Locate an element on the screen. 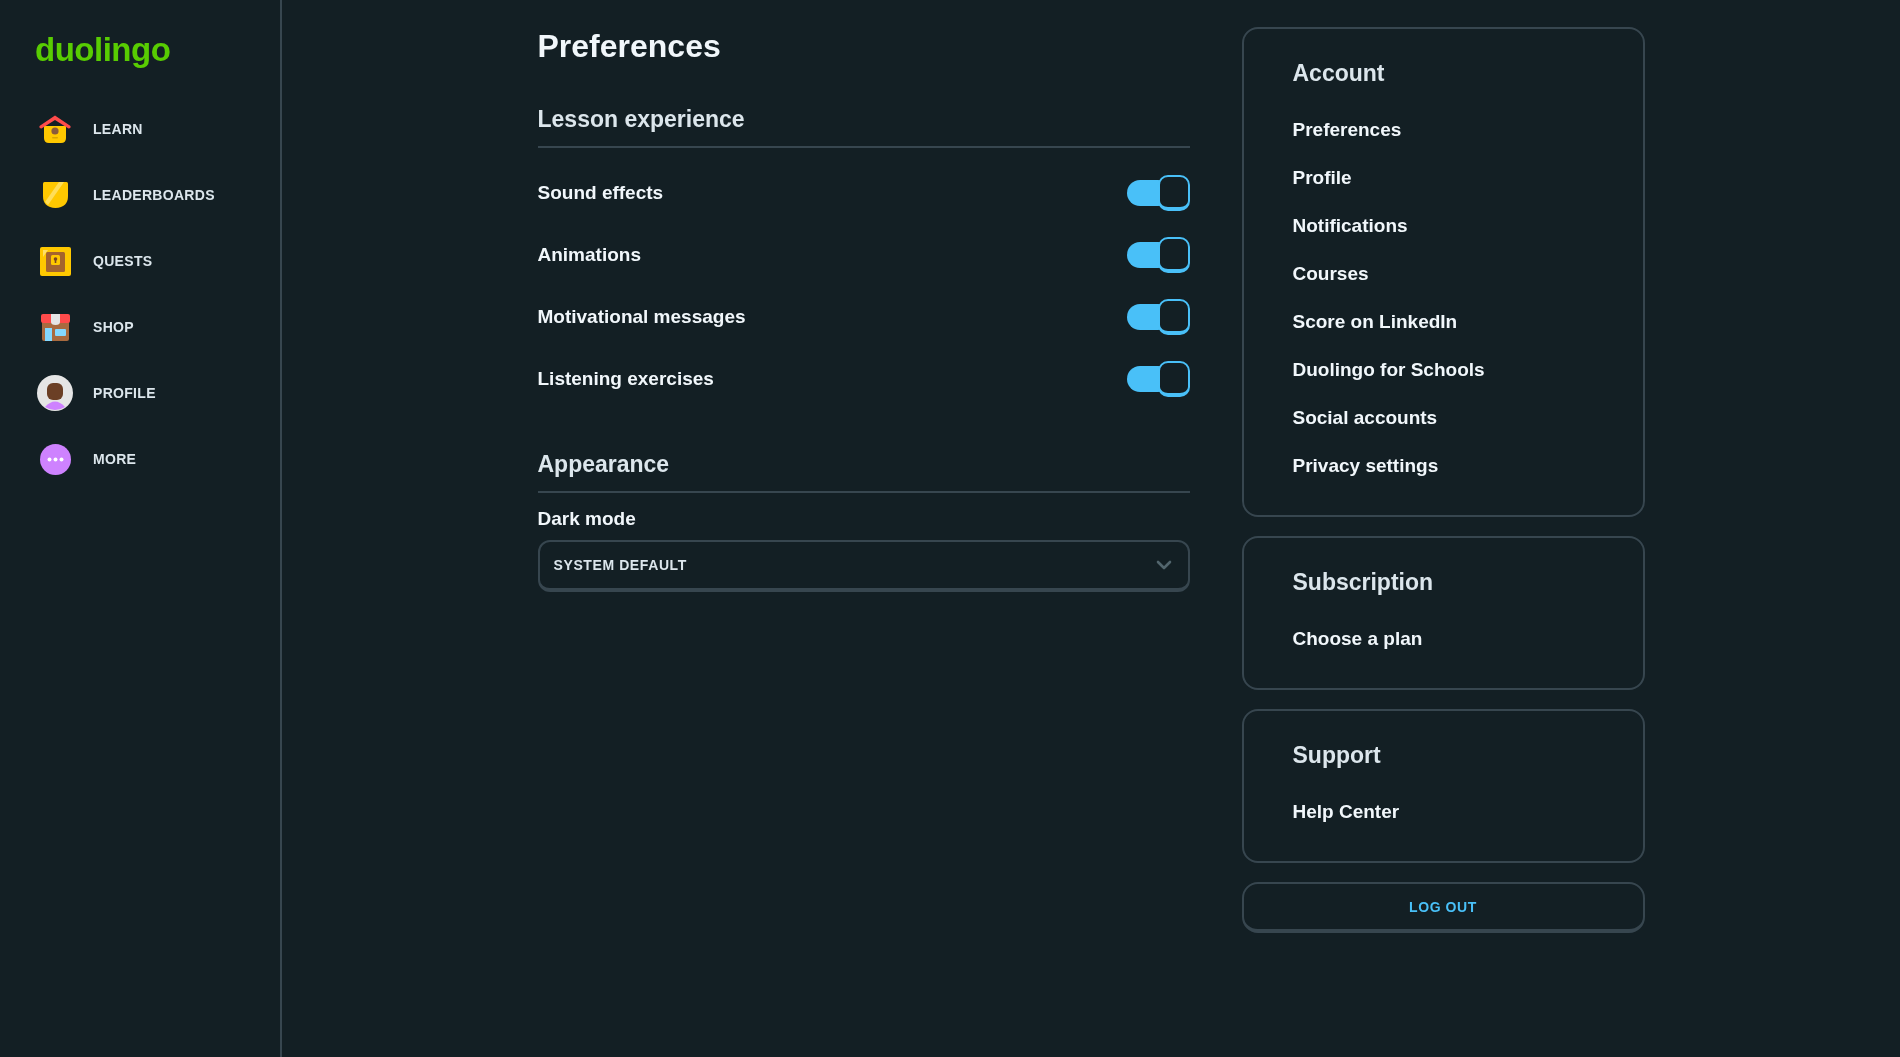 This screenshot has height=1057, width=1900. dropdown: SYSTEM DEFAULT is located at coordinates (863, 566).